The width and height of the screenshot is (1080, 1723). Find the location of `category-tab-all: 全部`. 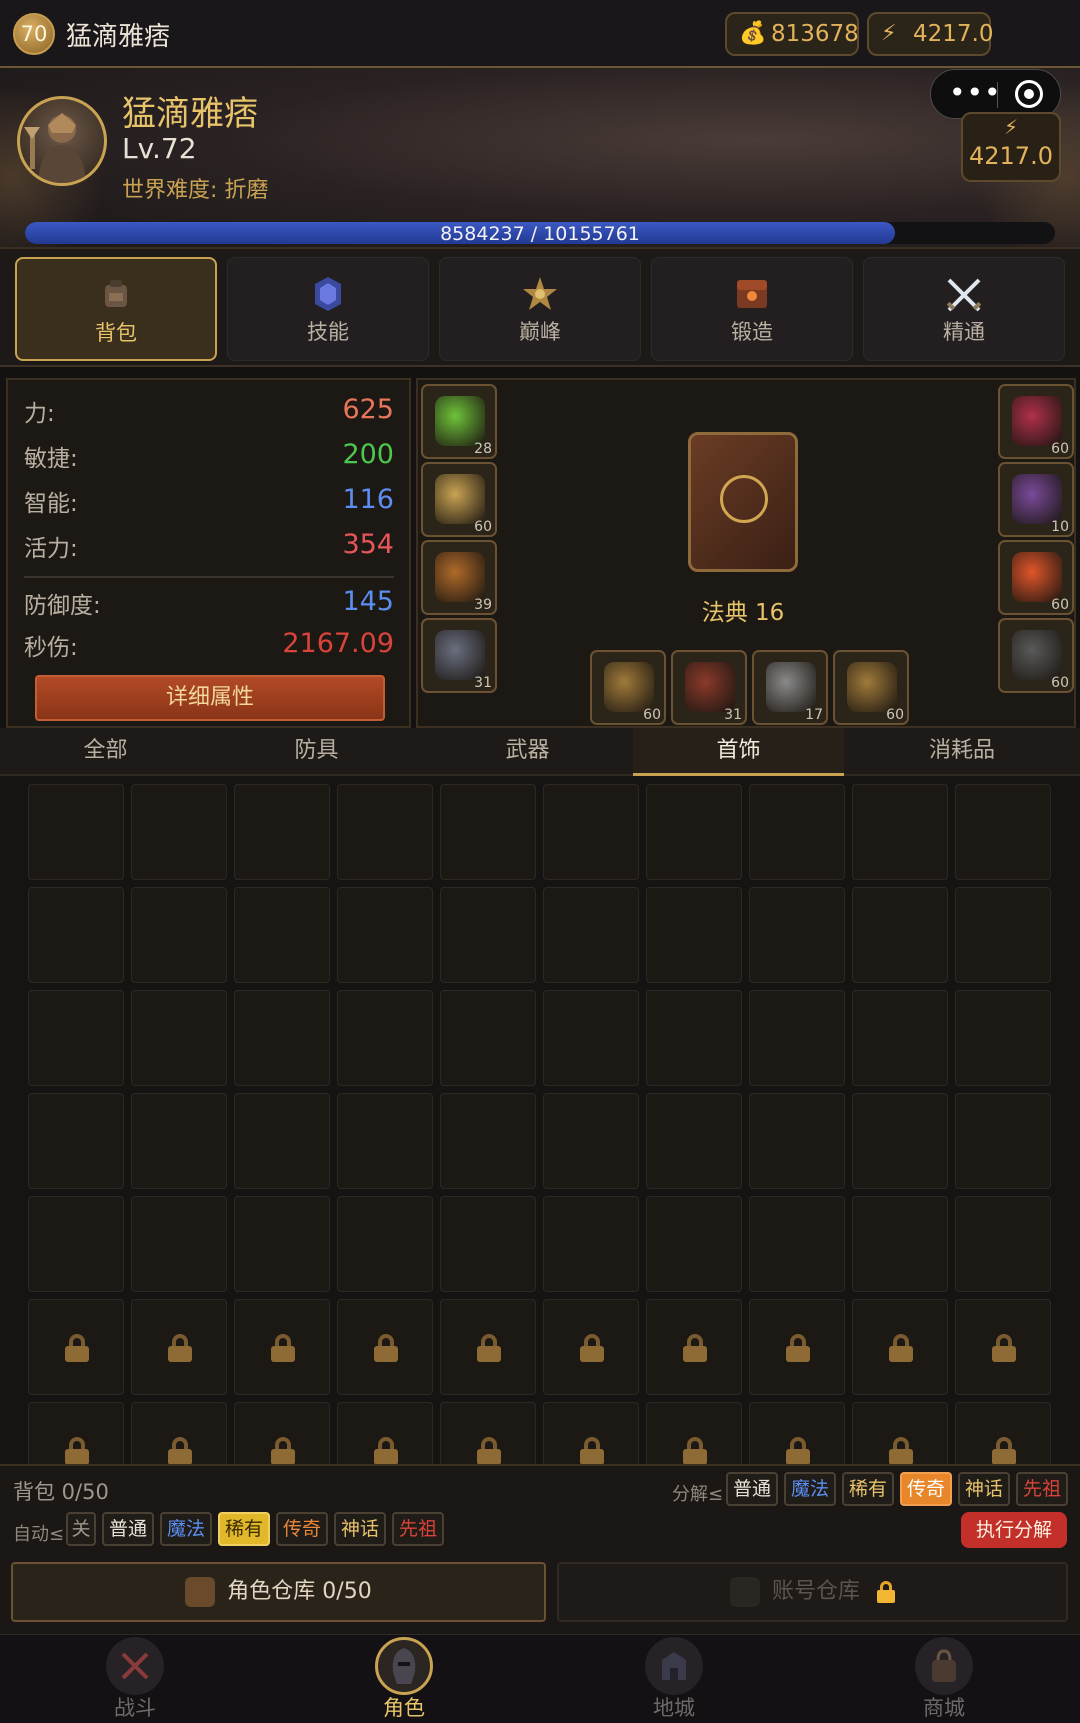

category-tab-all: 全部 is located at coordinates (105, 752).